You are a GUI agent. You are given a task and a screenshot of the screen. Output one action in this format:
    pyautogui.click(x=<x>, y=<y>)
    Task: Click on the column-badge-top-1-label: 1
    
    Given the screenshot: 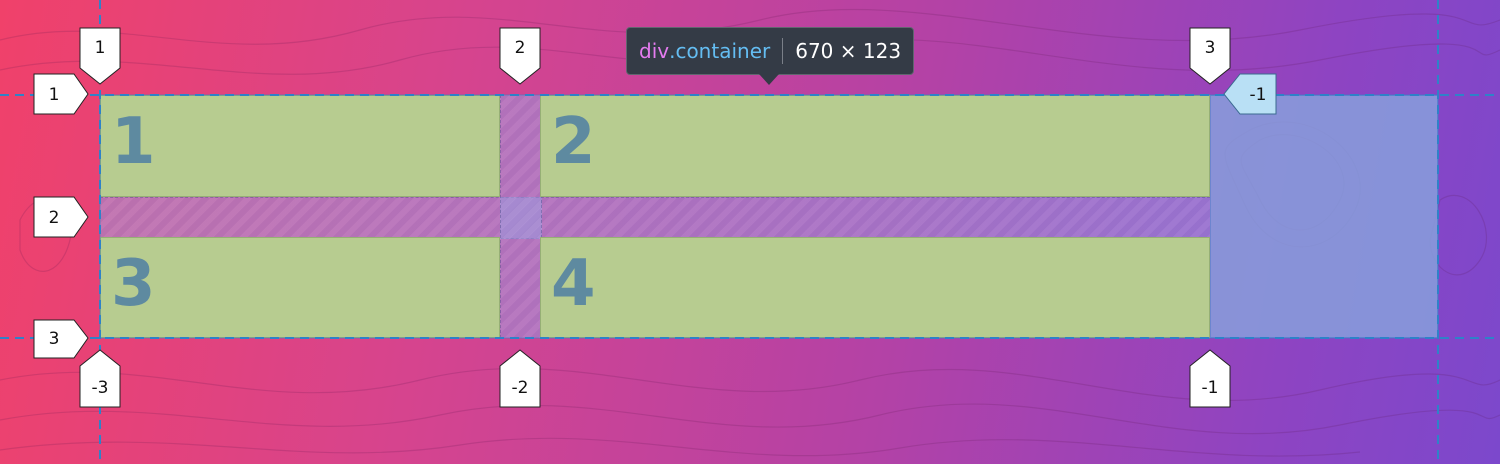 What is the action you would take?
    pyautogui.click(x=100, y=48)
    